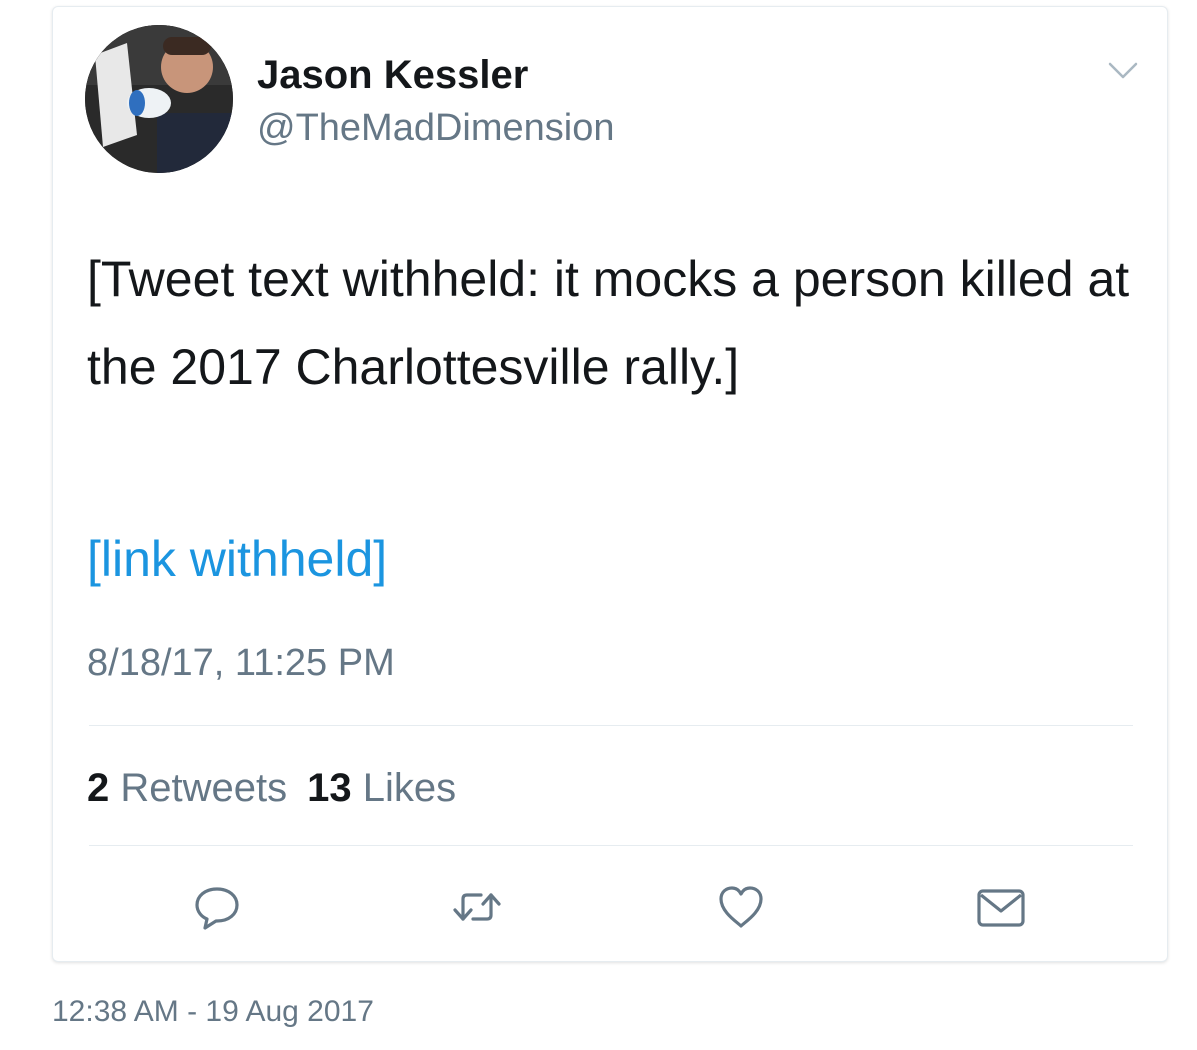 This screenshot has width=1197, height=1050. I want to click on envelope-icon, so click(1001, 908).